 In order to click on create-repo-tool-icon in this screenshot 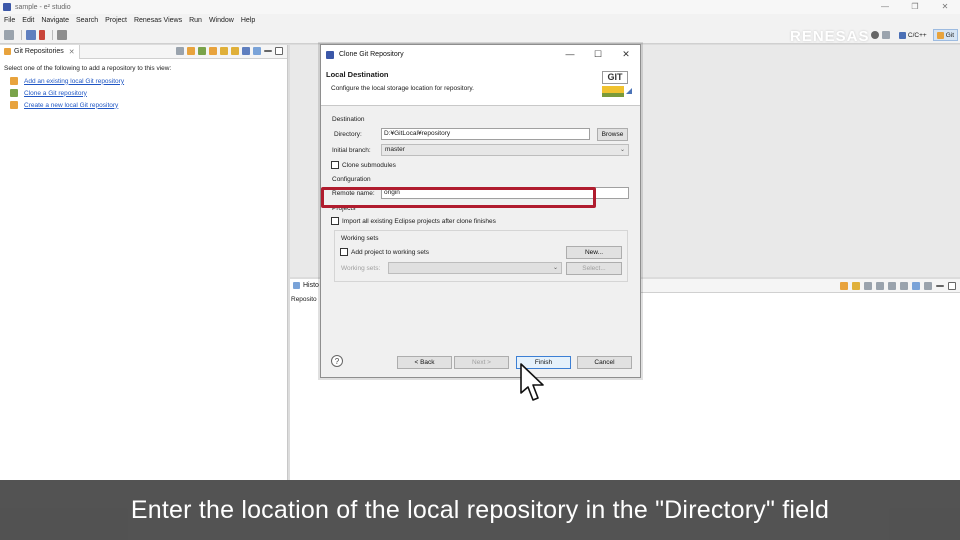, I will do `click(213, 51)`.